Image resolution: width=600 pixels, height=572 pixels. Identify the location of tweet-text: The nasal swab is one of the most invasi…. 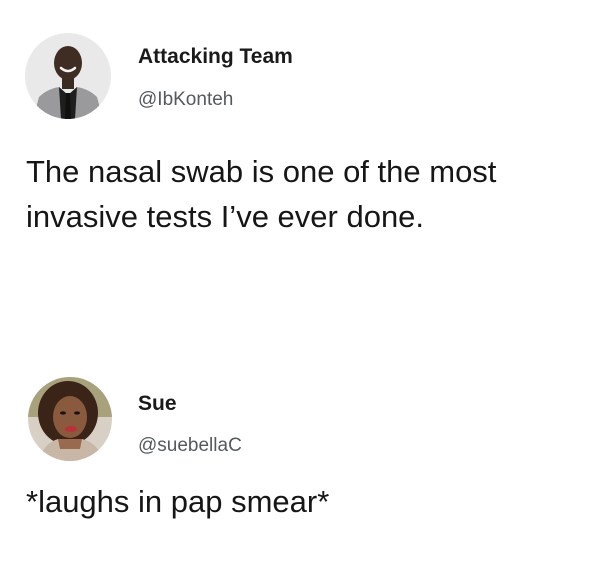
(306, 194).